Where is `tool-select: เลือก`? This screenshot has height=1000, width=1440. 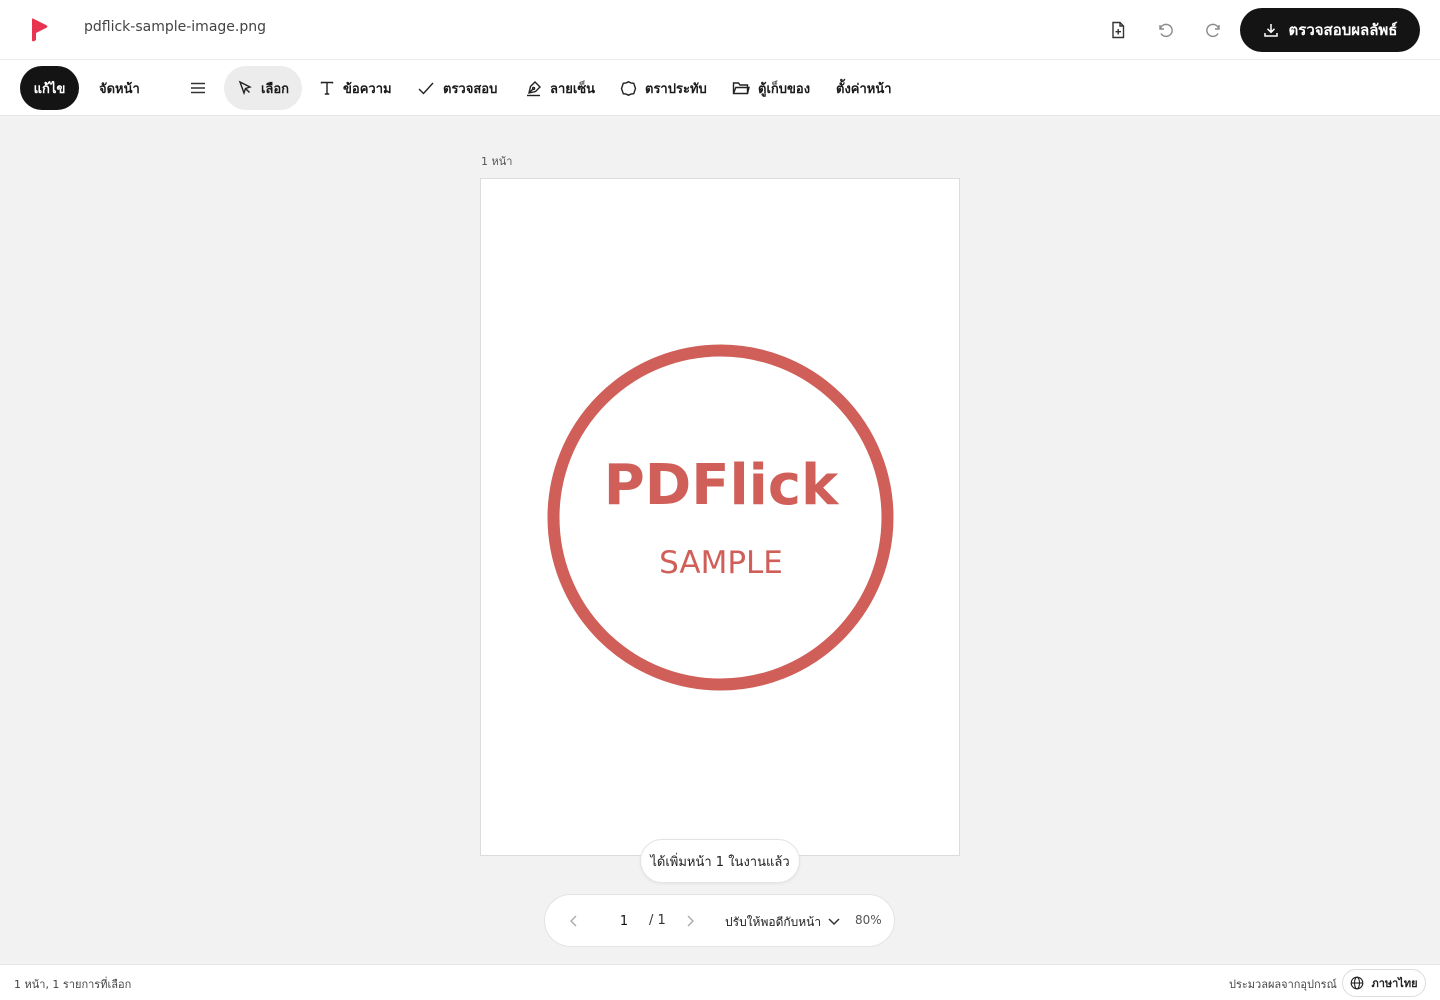
tool-select: เลือก is located at coordinates (263, 88).